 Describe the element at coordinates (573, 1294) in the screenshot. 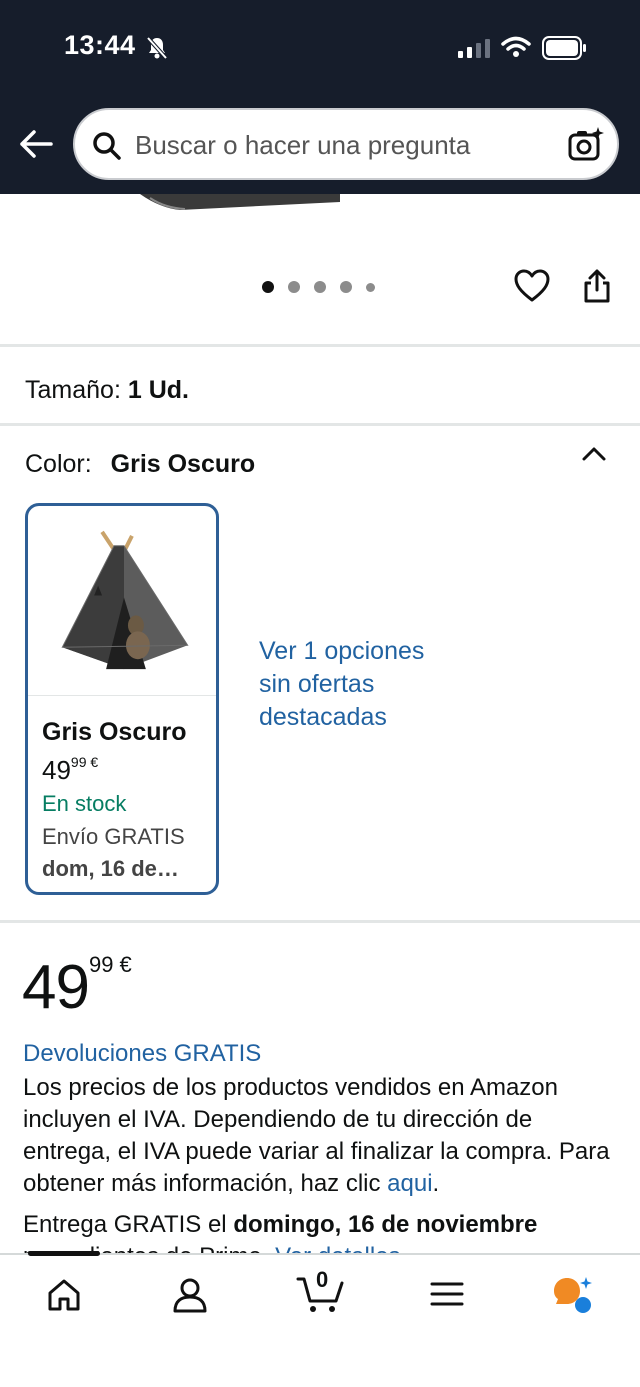

I see `rufus-icon` at that location.